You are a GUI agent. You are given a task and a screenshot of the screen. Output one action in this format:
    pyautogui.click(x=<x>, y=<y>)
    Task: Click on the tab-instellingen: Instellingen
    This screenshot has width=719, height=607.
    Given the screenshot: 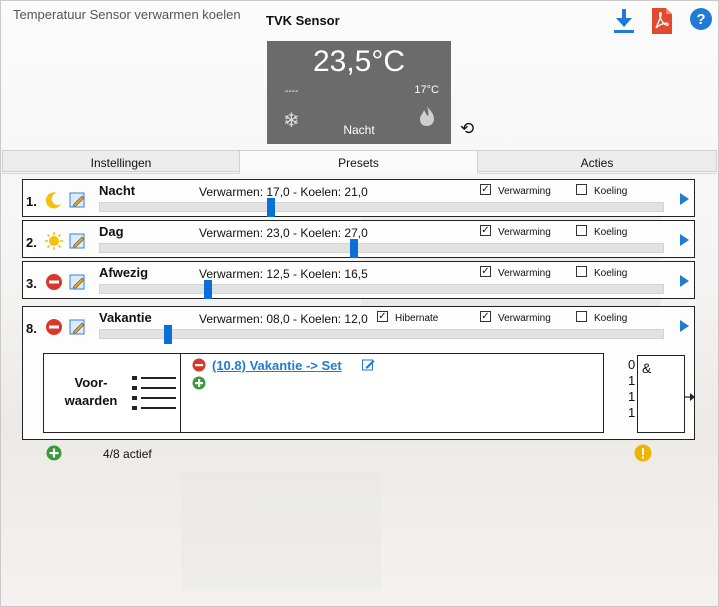 What is the action you would take?
    pyautogui.click(x=121, y=161)
    